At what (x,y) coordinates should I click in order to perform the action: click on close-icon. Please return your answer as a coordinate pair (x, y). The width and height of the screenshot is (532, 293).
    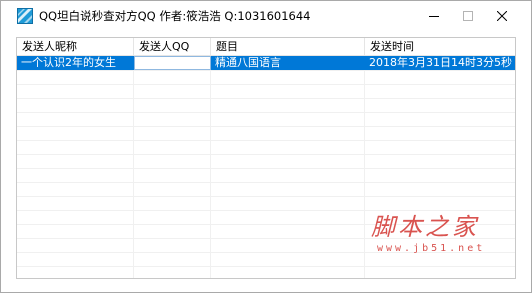
    Looking at the image, I should click on (502, 16).